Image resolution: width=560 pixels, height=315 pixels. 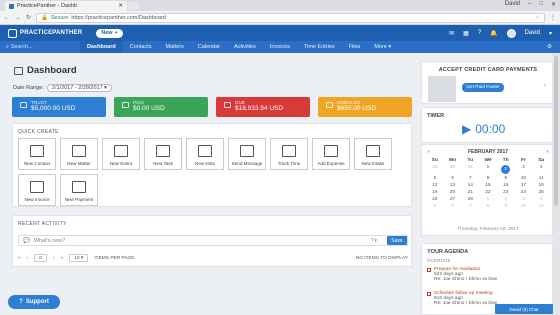 What do you see at coordinates (451, 33) in the screenshot?
I see `mail-icon: ✉` at bounding box center [451, 33].